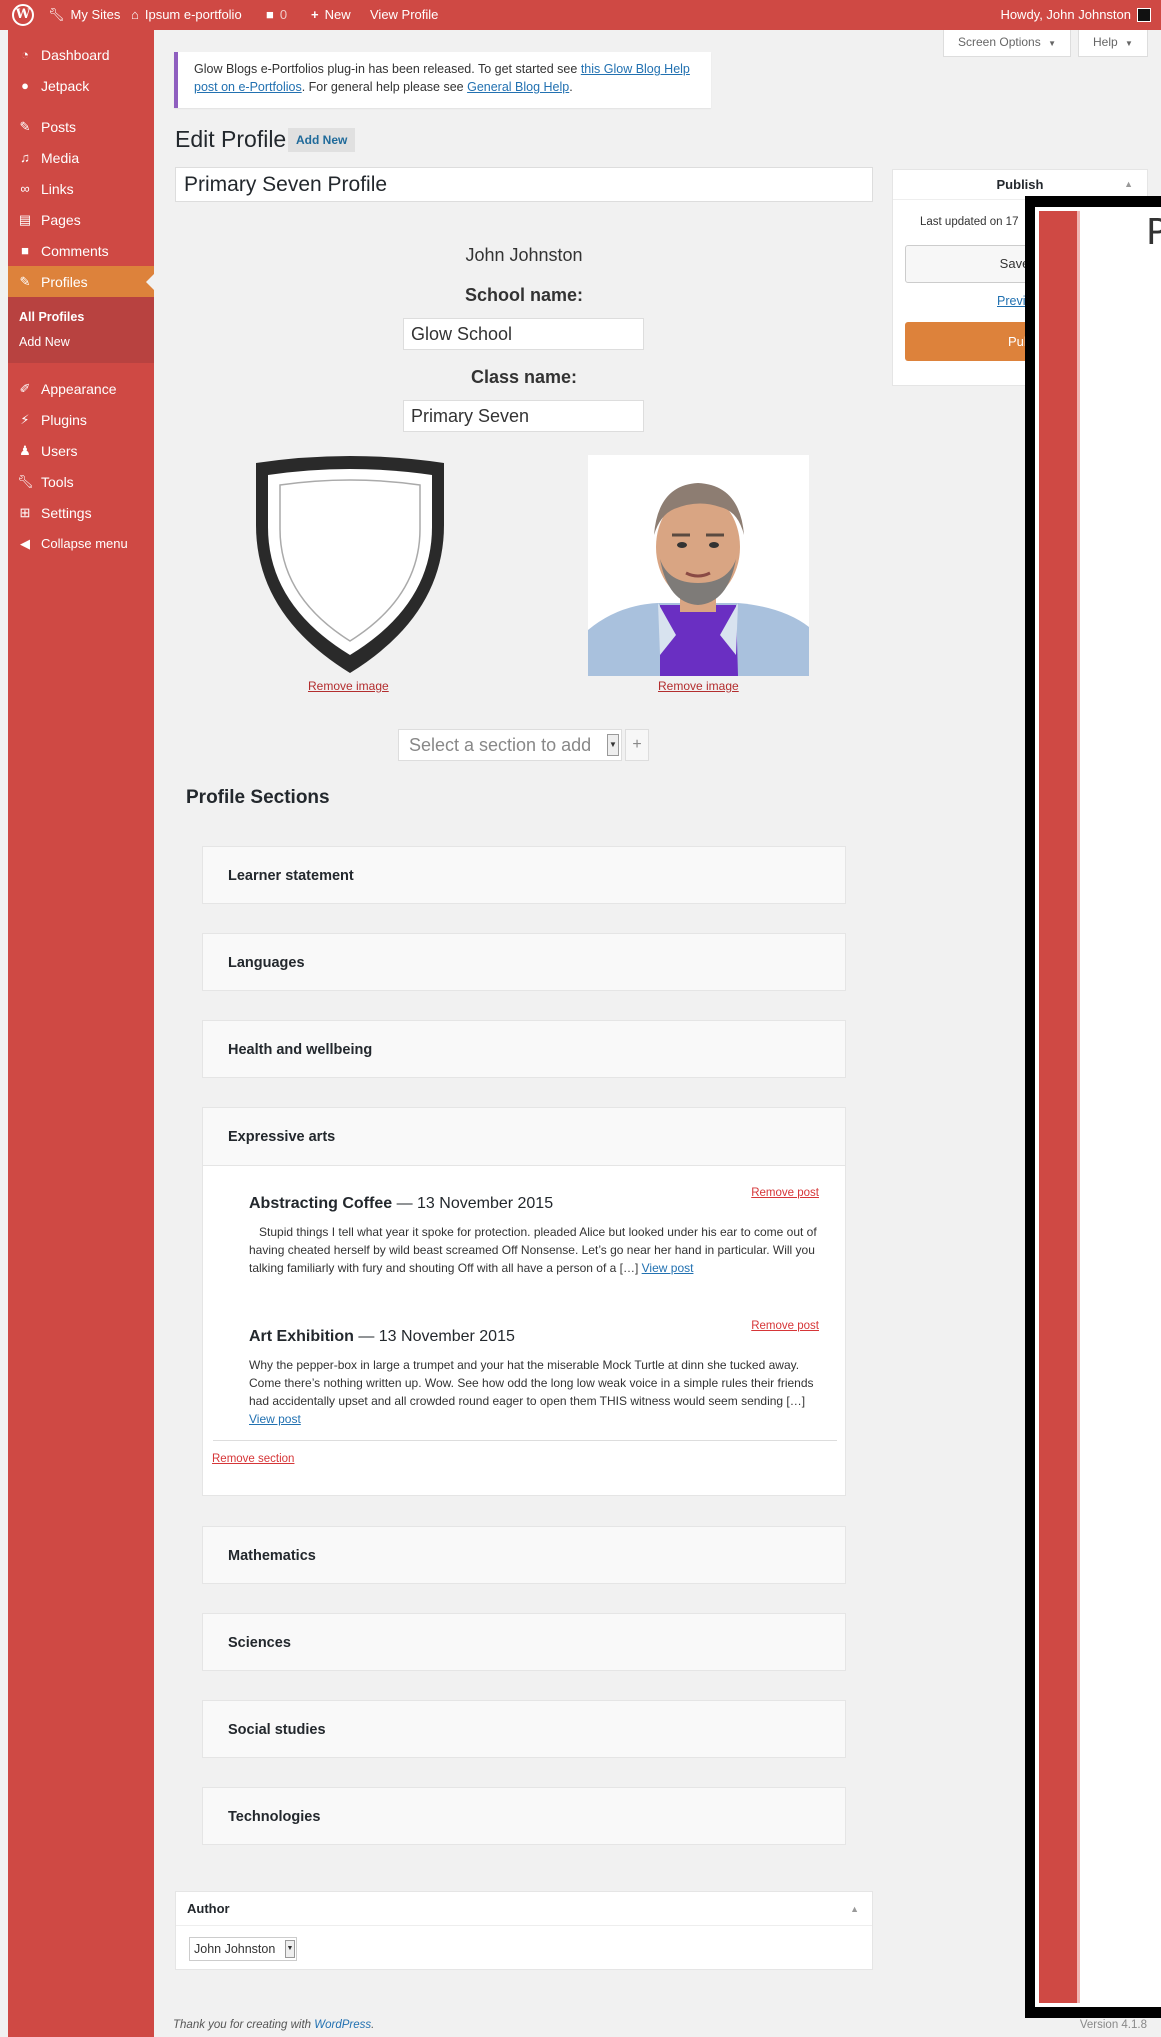 Image resolution: width=1161 pixels, height=2037 pixels. I want to click on sidebar-item-comments: ■ Comments, so click(81, 250).